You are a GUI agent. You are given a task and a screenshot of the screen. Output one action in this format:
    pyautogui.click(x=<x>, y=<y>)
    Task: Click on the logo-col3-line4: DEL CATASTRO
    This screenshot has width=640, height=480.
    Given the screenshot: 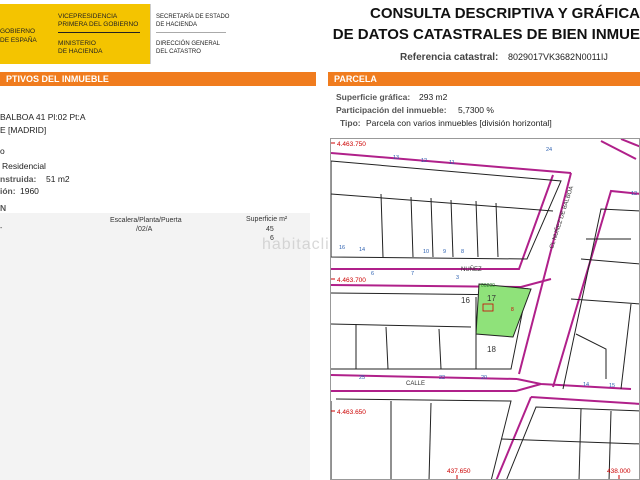 What is the action you would take?
    pyautogui.click(x=178, y=52)
    